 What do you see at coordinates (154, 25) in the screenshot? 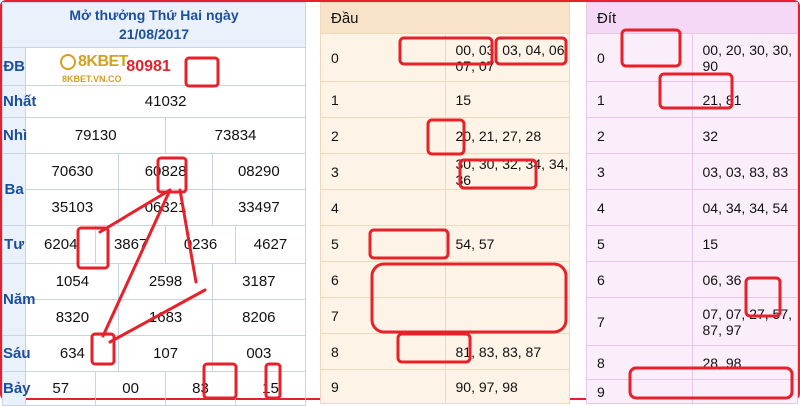
I see `results-header: Mở thưởng Thứ Hai ngày 21/08/2017` at bounding box center [154, 25].